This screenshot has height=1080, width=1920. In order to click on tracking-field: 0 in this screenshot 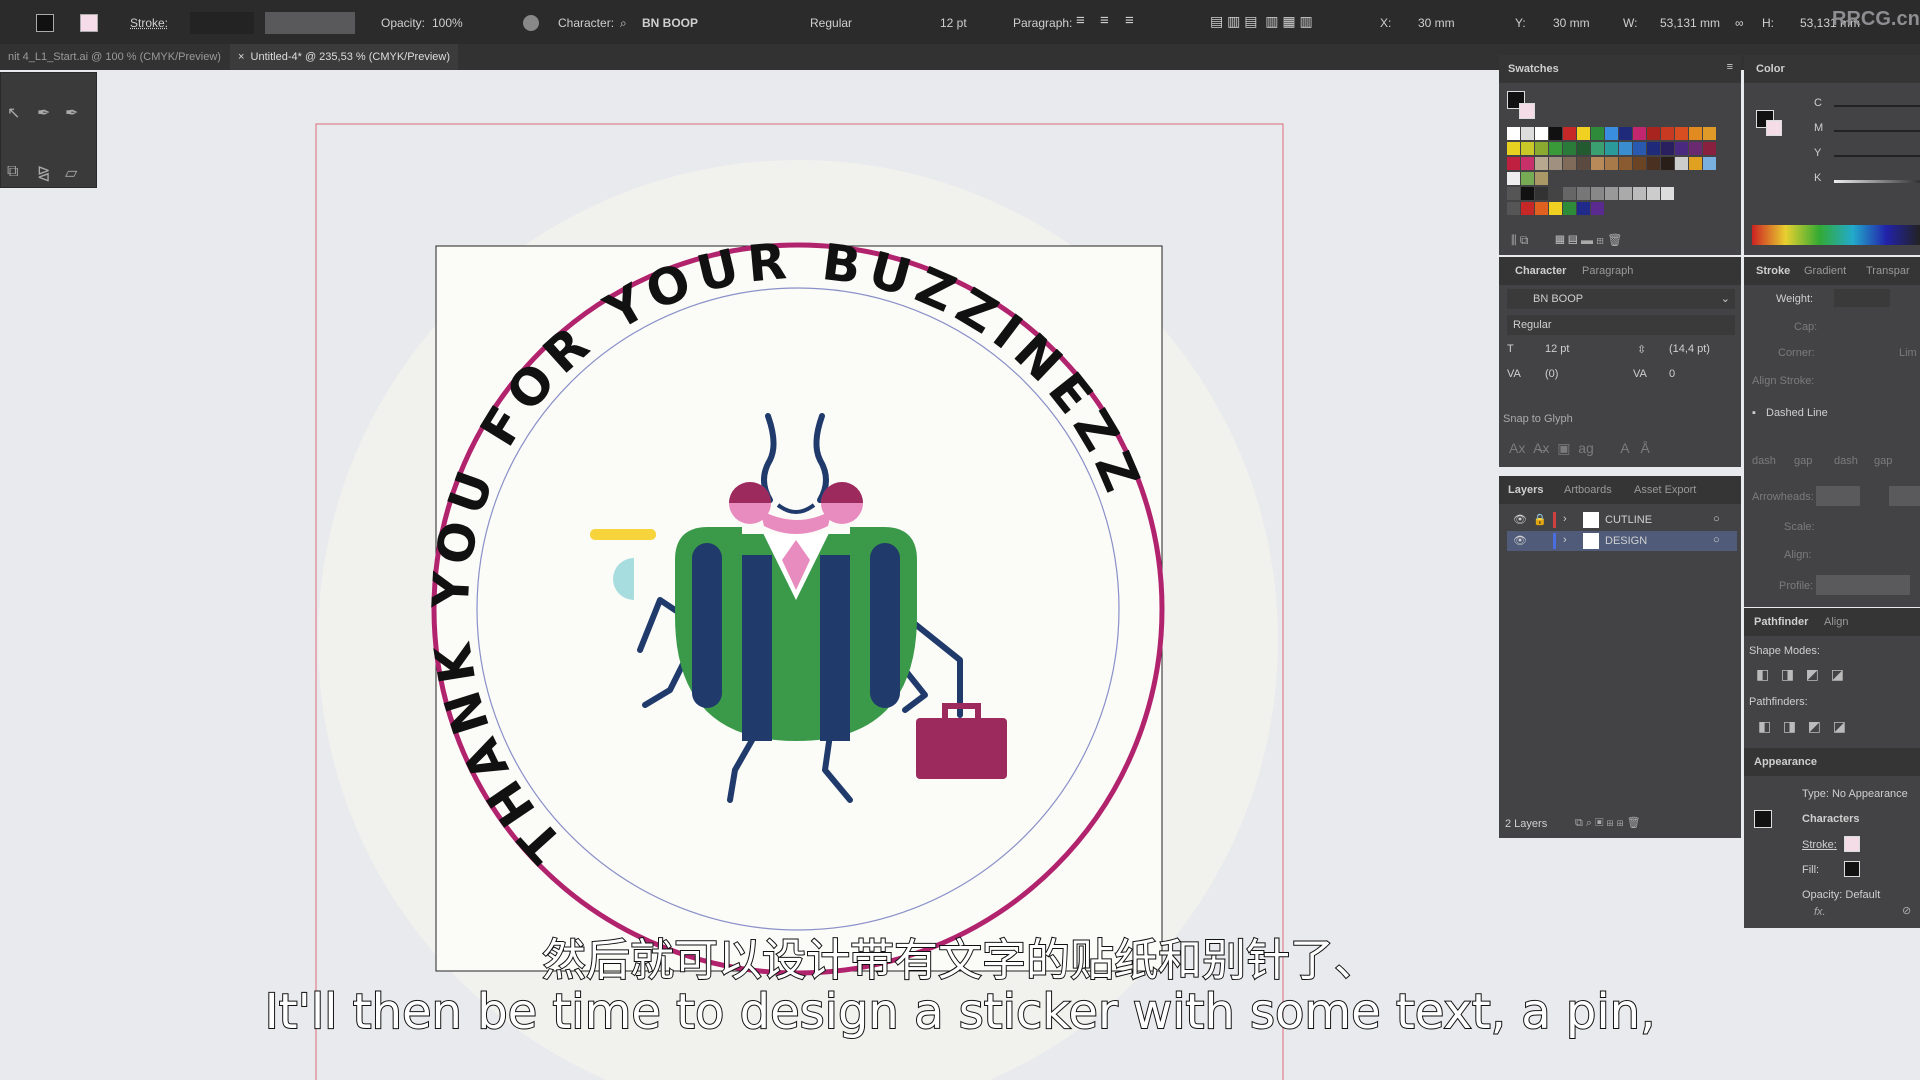, I will do `click(1672, 374)`.